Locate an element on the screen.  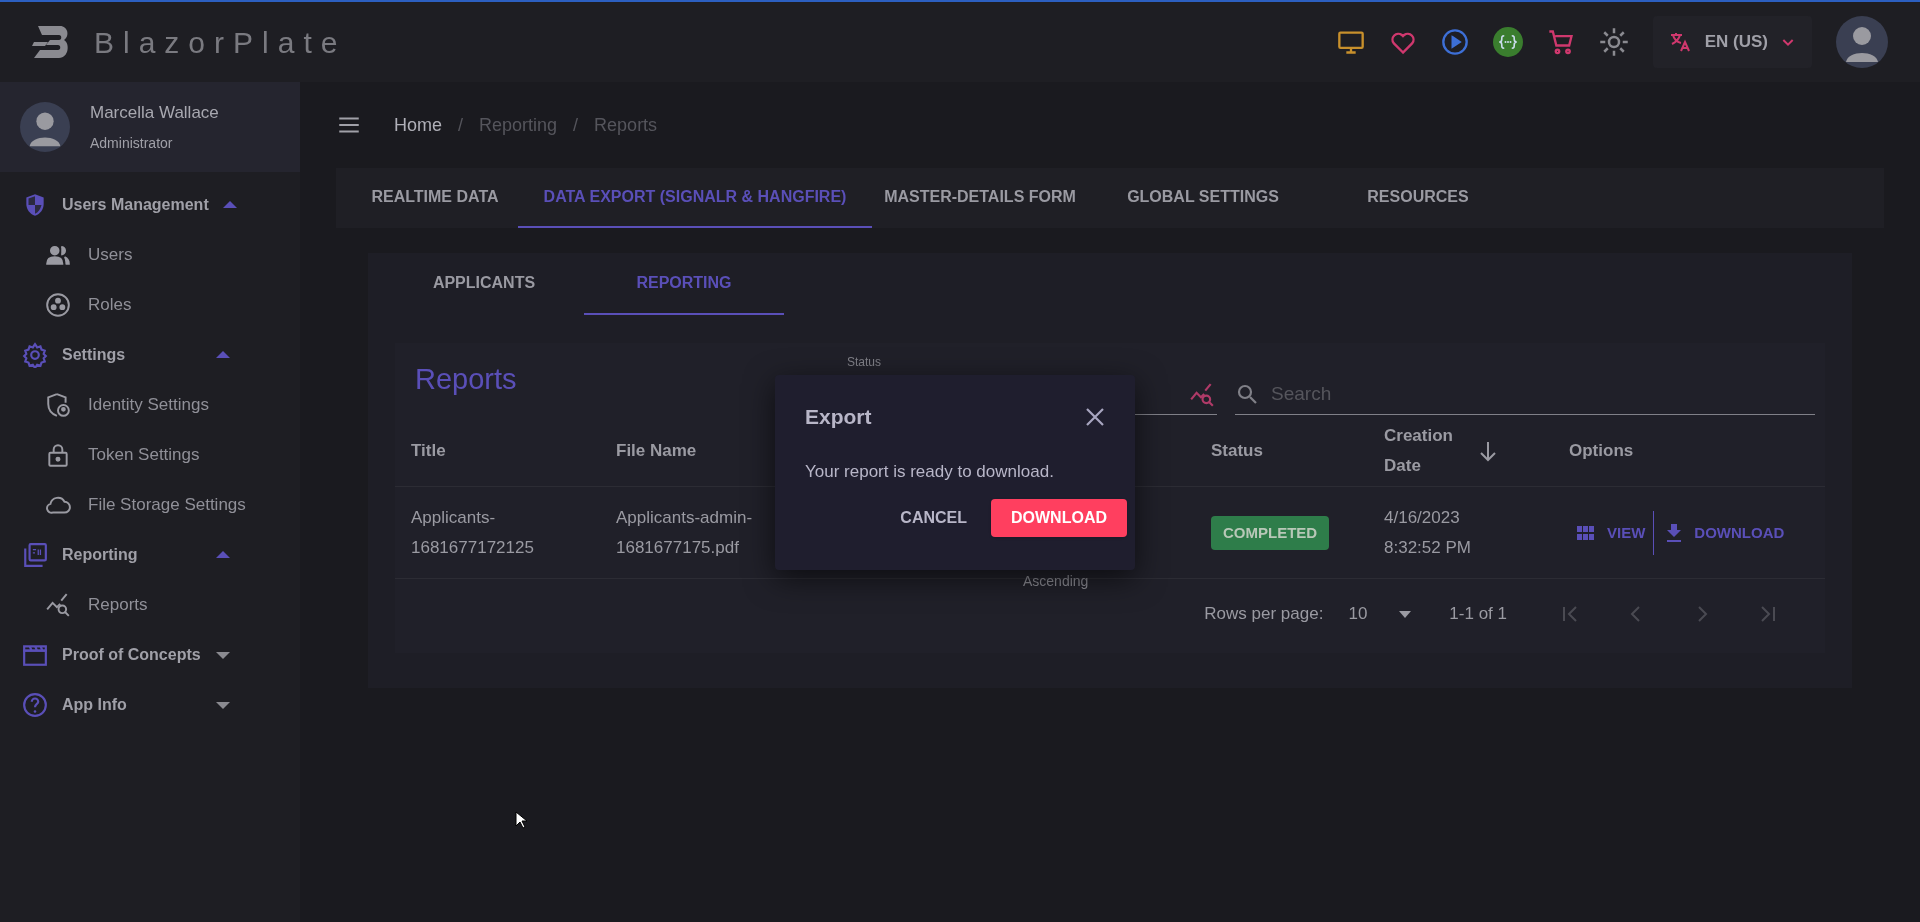
language-button: EN (US) is located at coordinates (1732, 42).